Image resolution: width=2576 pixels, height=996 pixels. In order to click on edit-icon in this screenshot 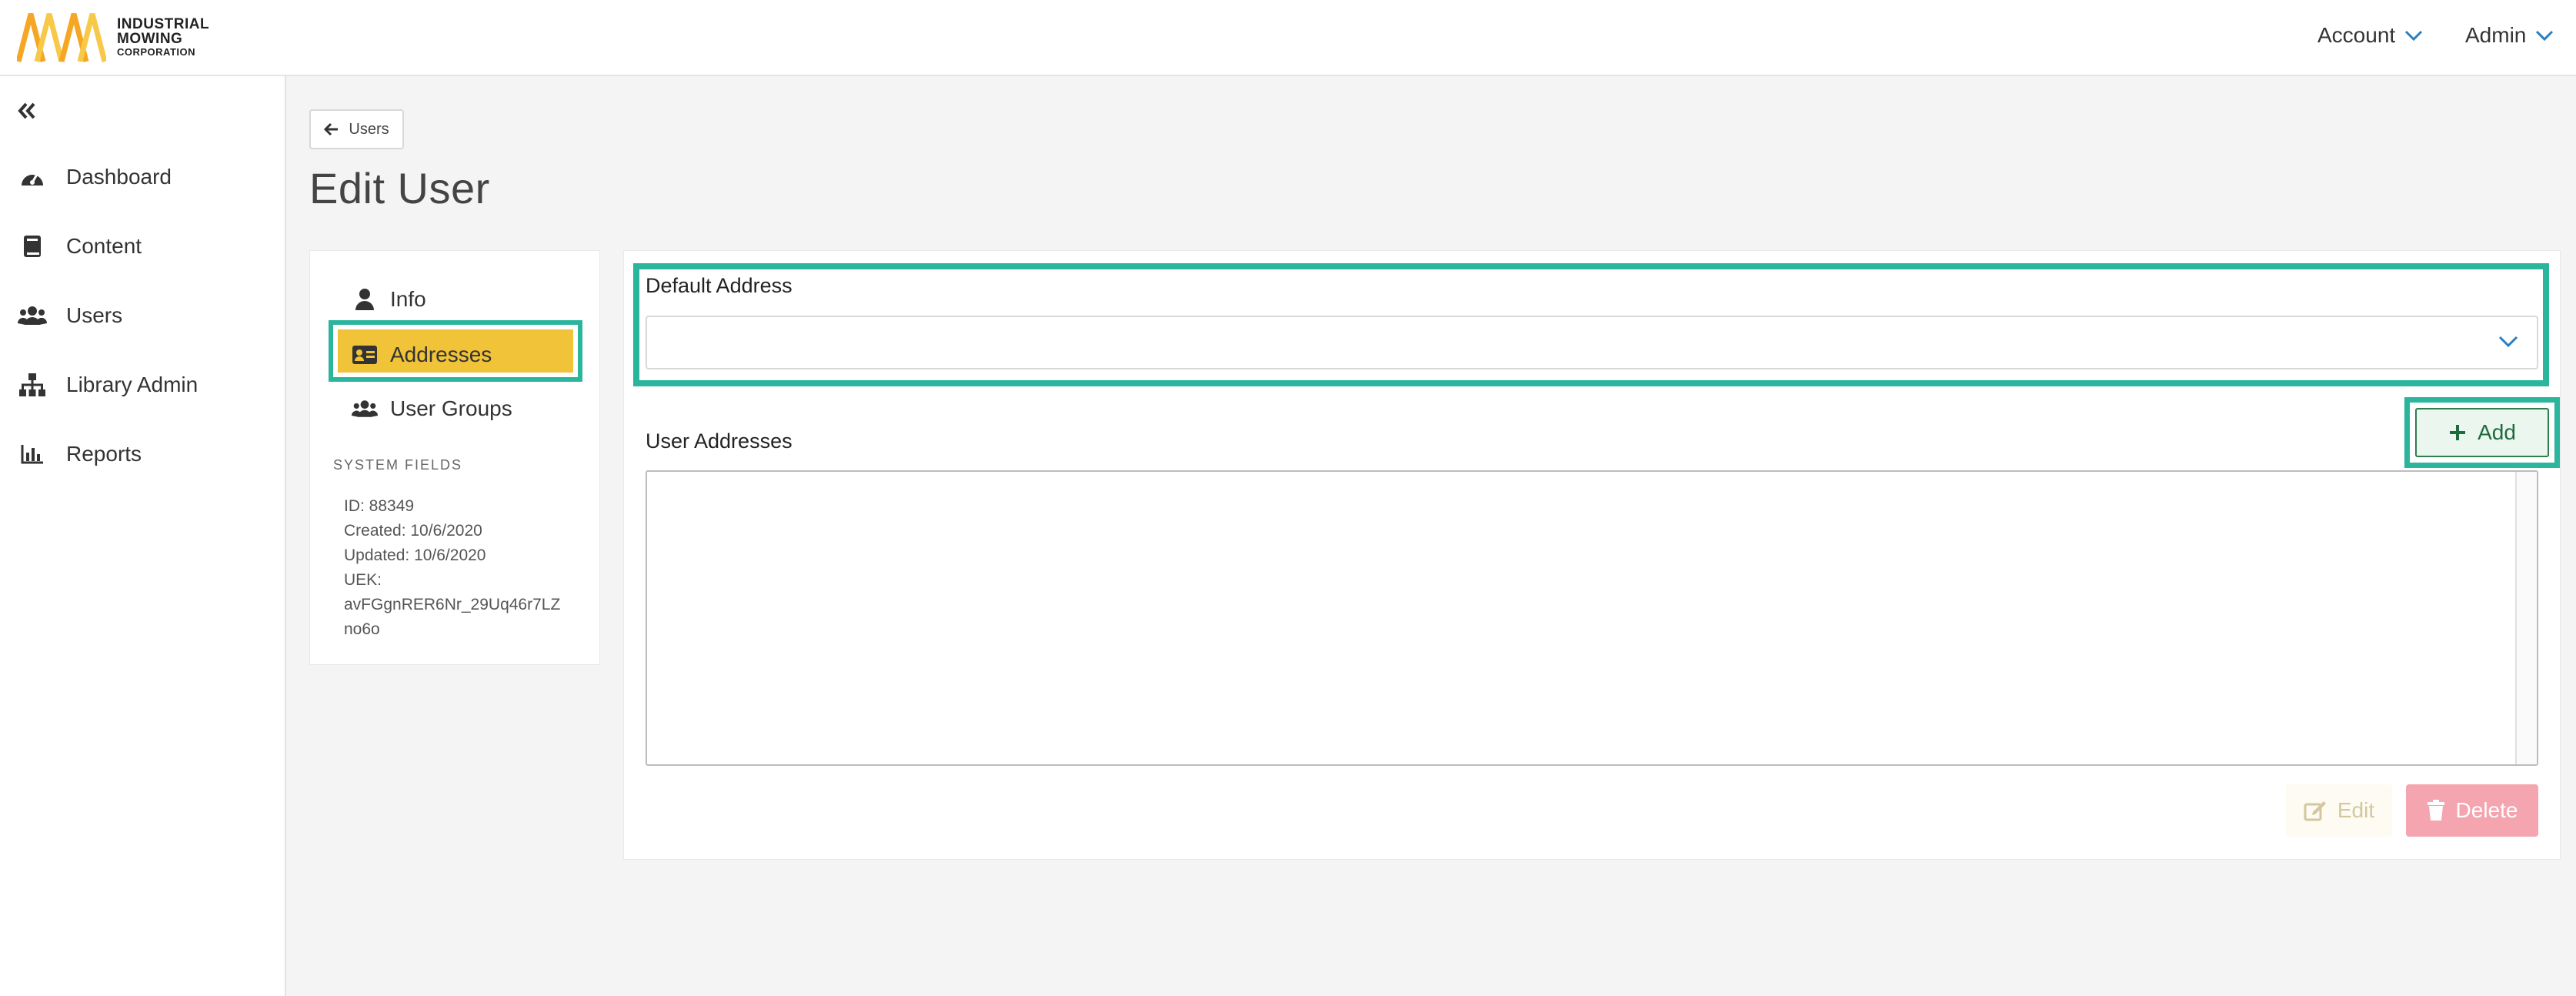, I will do `click(2315, 811)`.